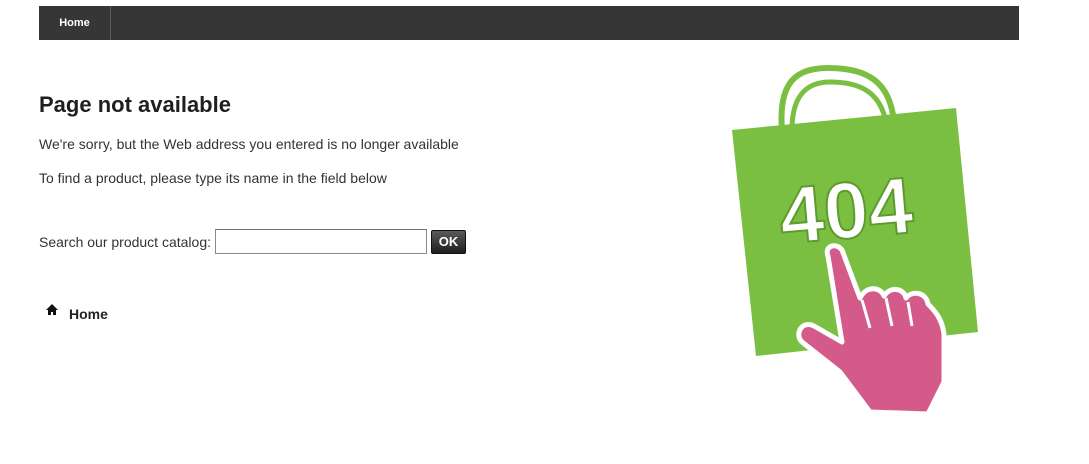 The height and width of the screenshot is (464, 1089). I want to click on search-form: Search our product catalog: OK, so click(359, 241).